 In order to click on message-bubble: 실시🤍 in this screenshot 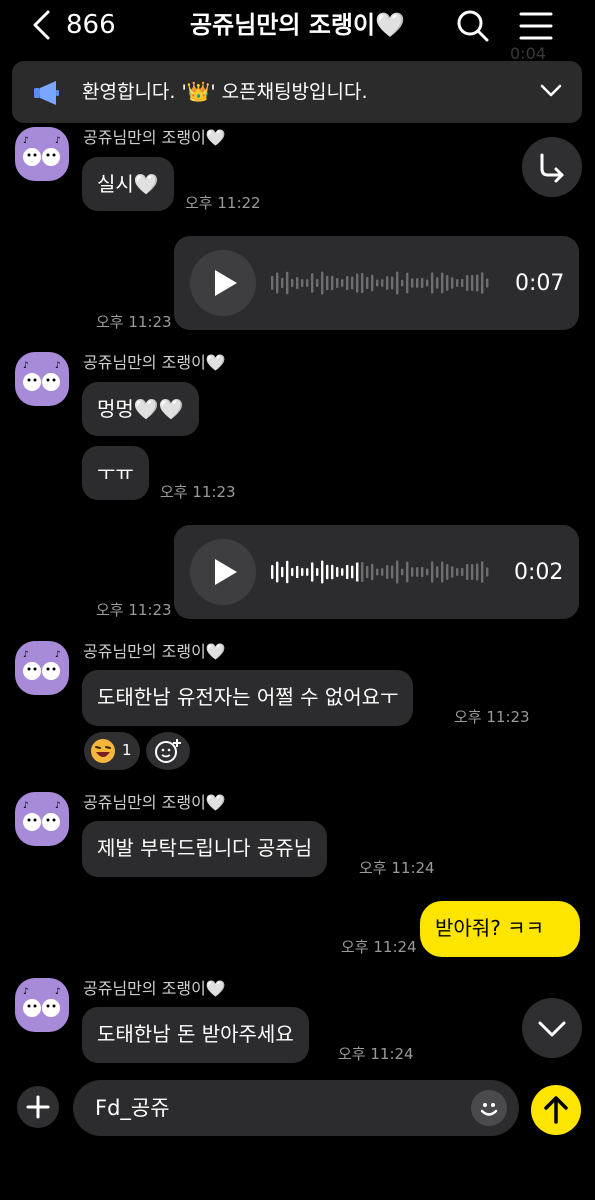, I will do `click(128, 184)`.